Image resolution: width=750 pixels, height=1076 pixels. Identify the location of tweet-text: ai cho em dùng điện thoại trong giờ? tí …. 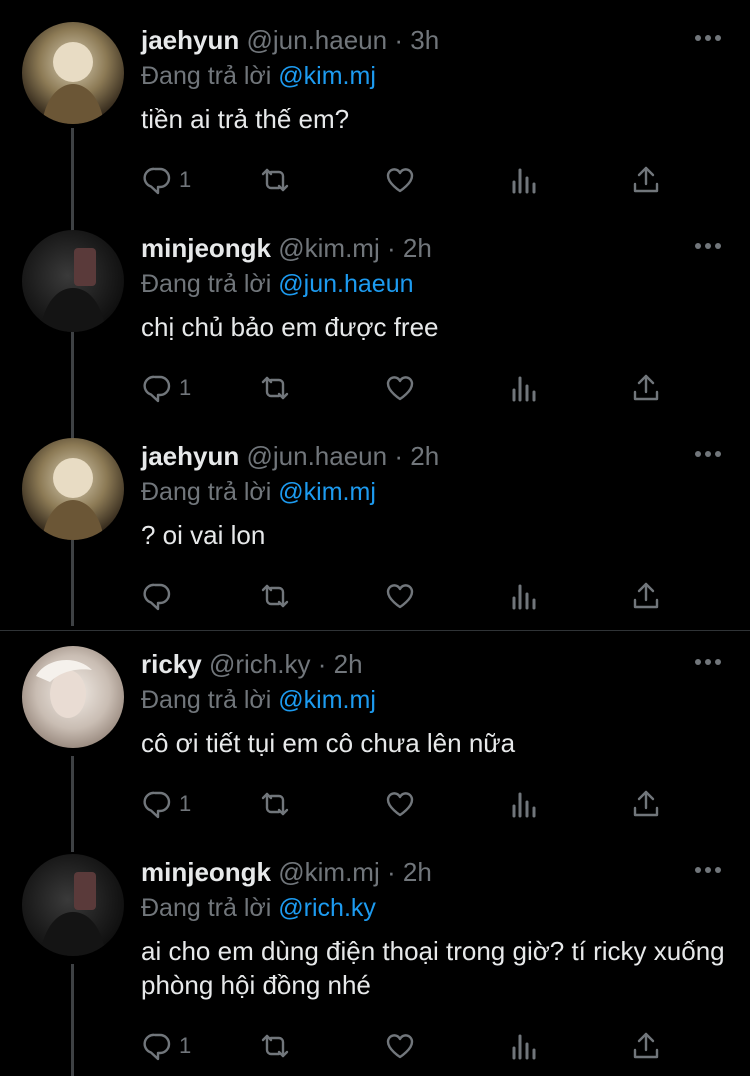
(433, 968).